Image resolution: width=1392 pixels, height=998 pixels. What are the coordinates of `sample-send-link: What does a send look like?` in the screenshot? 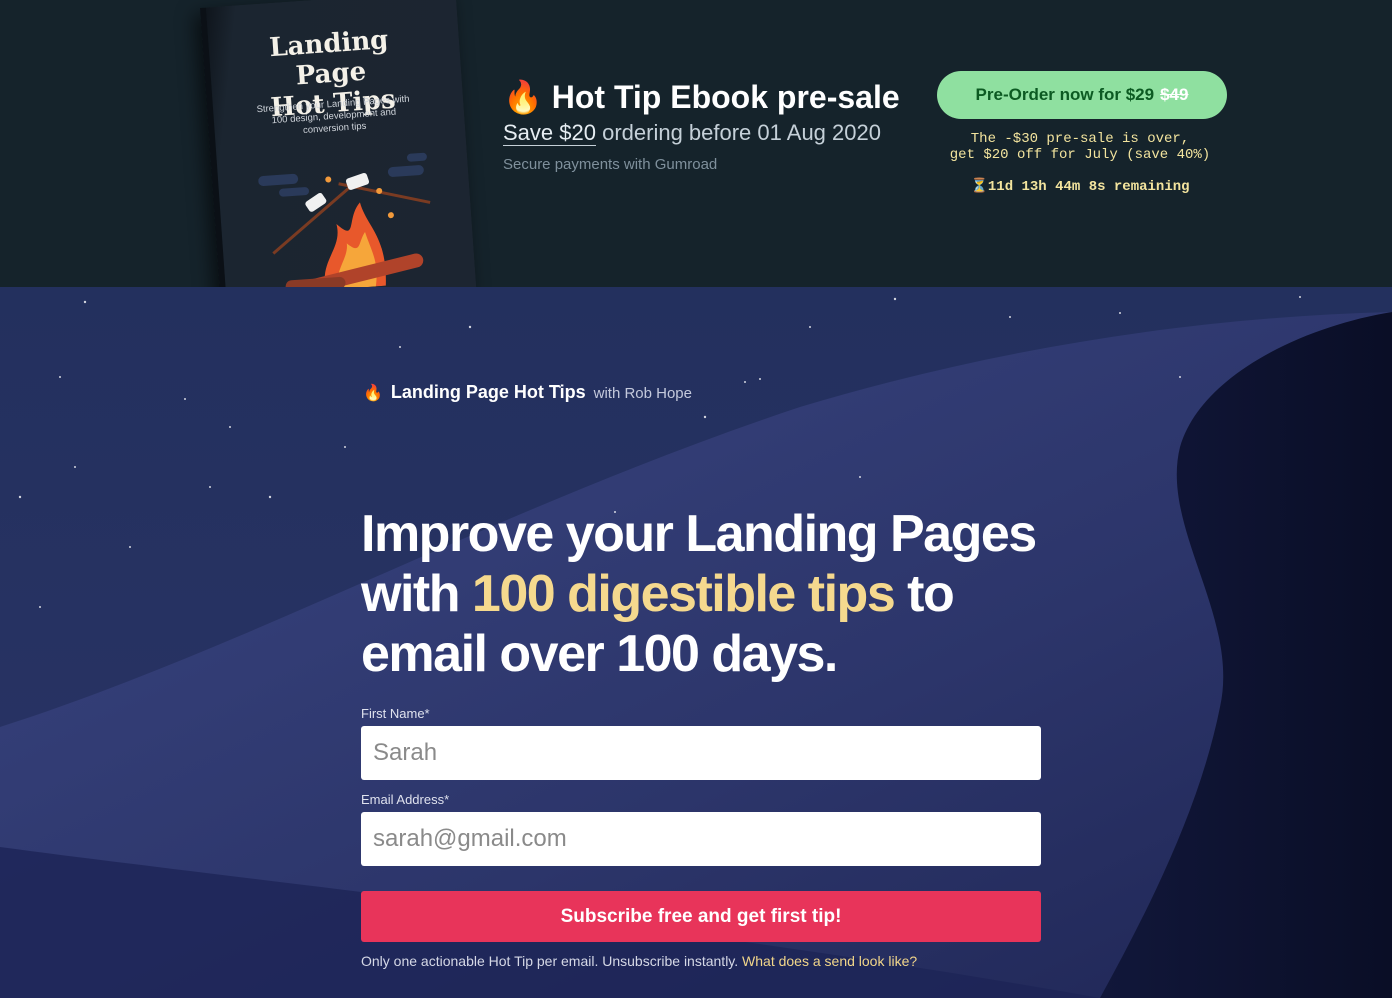 It's located at (829, 961).